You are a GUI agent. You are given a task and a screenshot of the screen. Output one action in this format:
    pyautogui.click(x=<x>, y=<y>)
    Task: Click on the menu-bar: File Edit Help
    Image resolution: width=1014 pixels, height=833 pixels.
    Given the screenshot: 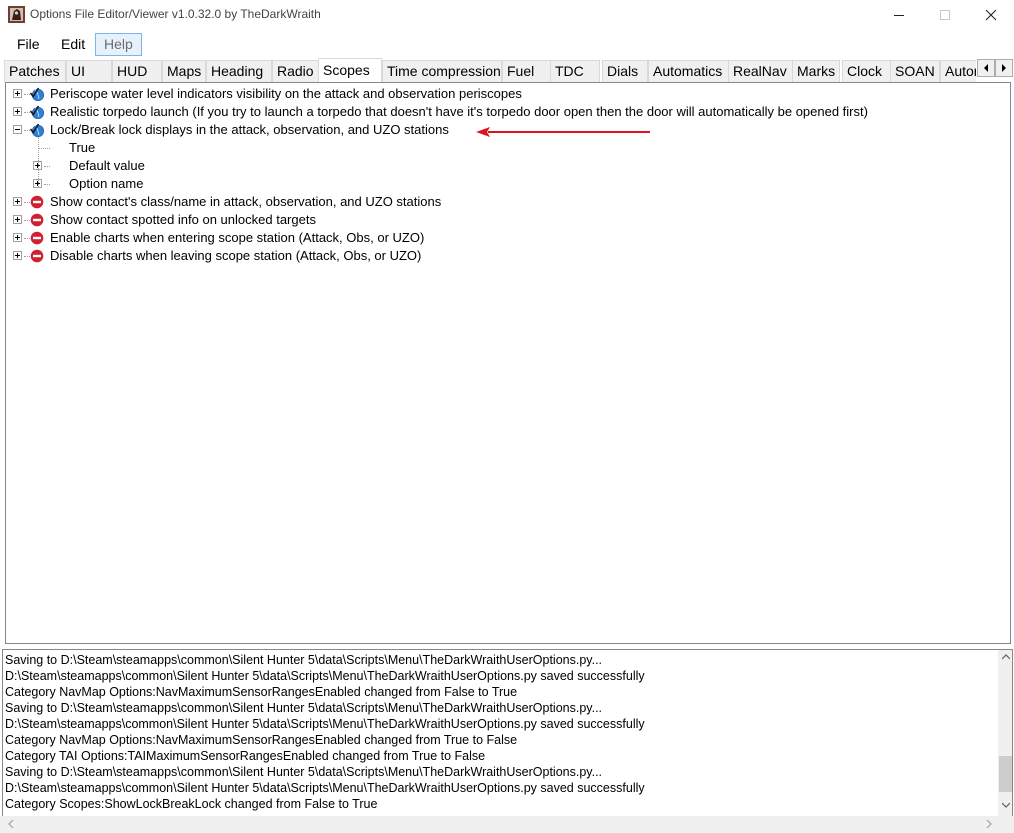 What is the action you would take?
    pyautogui.click(x=507, y=44)
    